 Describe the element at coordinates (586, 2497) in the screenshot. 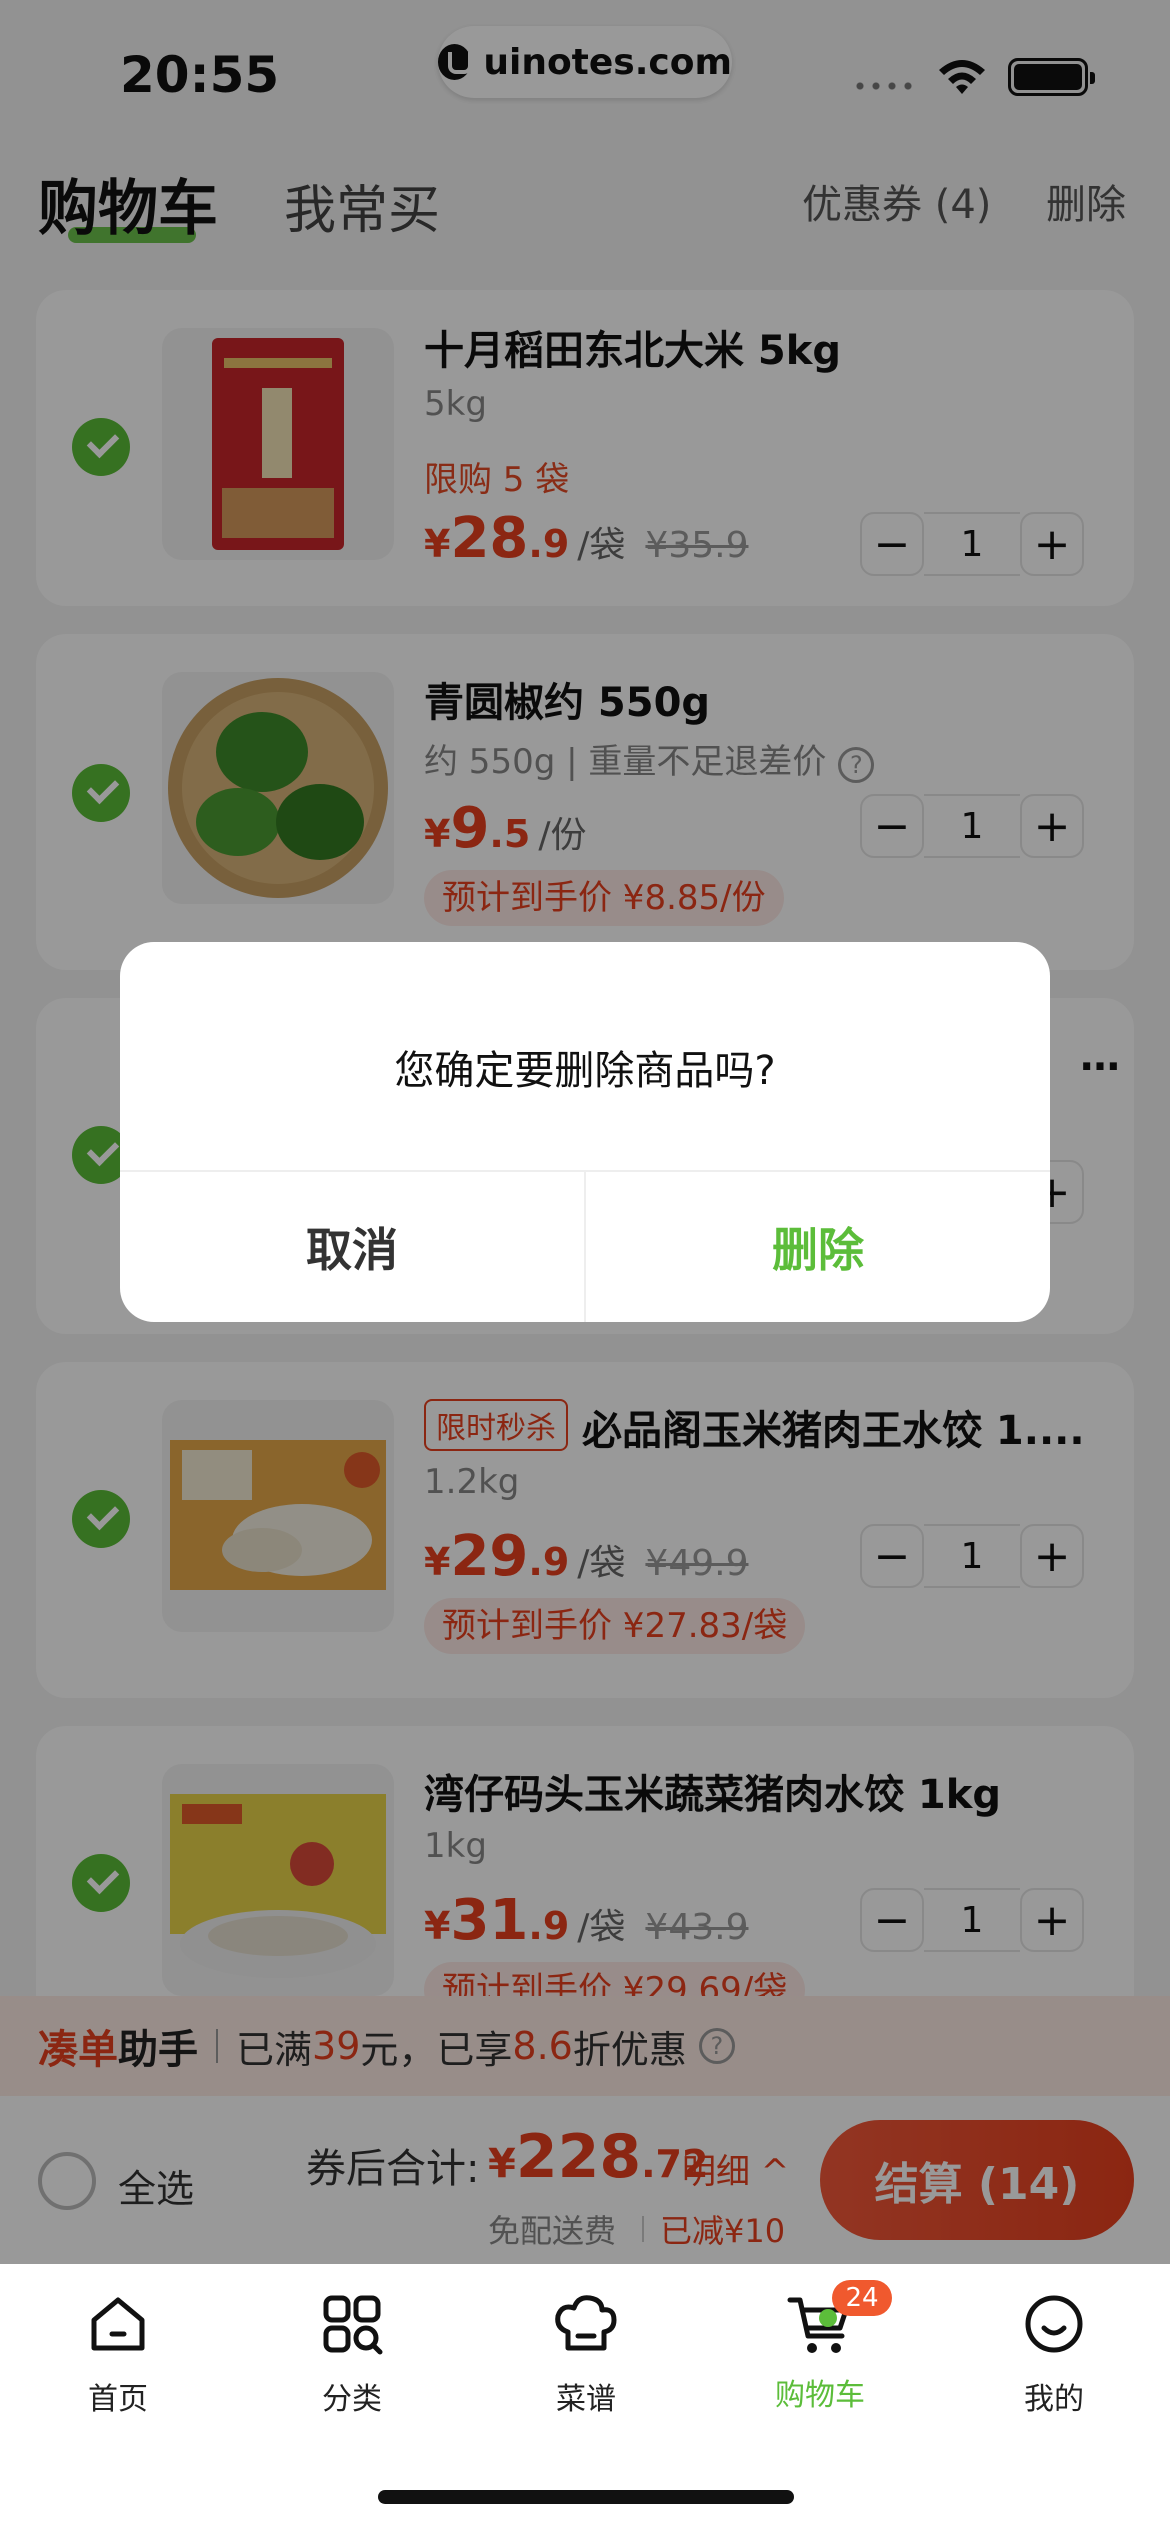

I see `home-indicator` at that location.